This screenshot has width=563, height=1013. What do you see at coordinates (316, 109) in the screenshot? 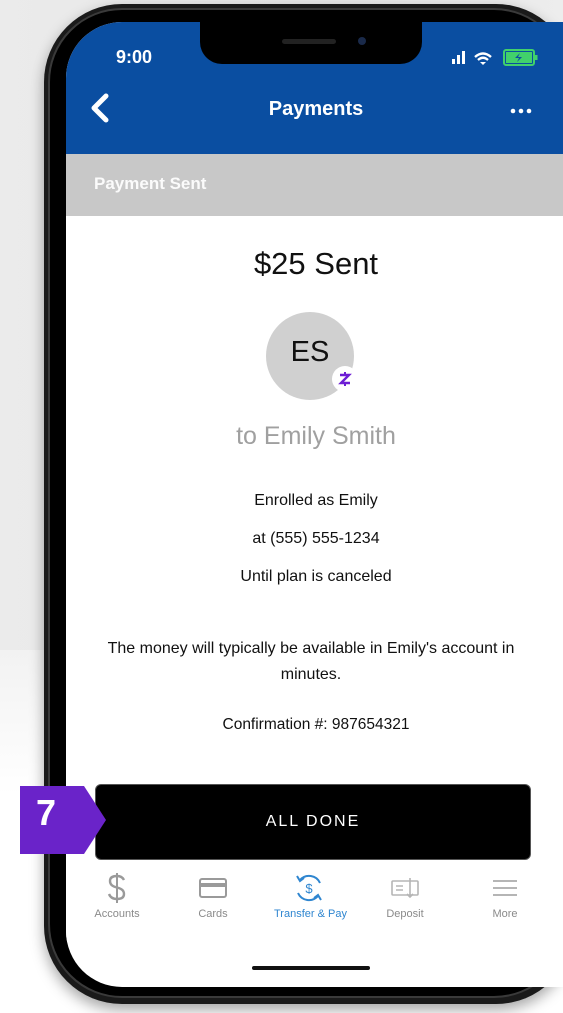
I see `page-title: Payments` at bounding box center [316, 109].